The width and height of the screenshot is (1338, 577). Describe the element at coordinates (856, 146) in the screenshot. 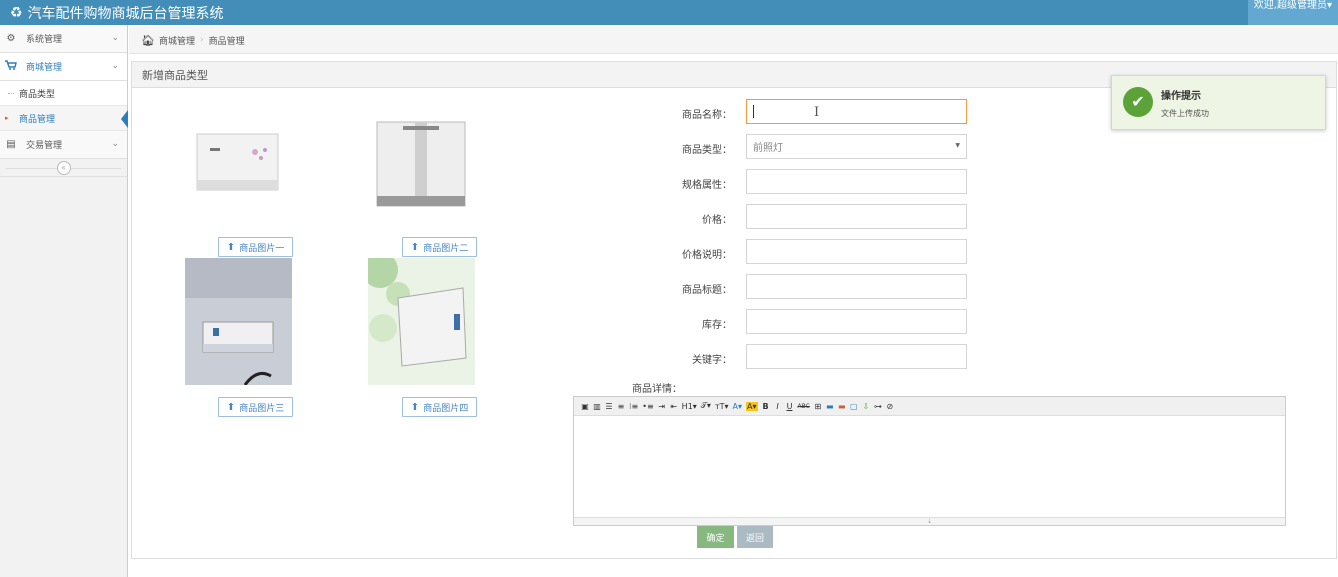

I see `product-type-select: 前照灯 ▼` at that location.